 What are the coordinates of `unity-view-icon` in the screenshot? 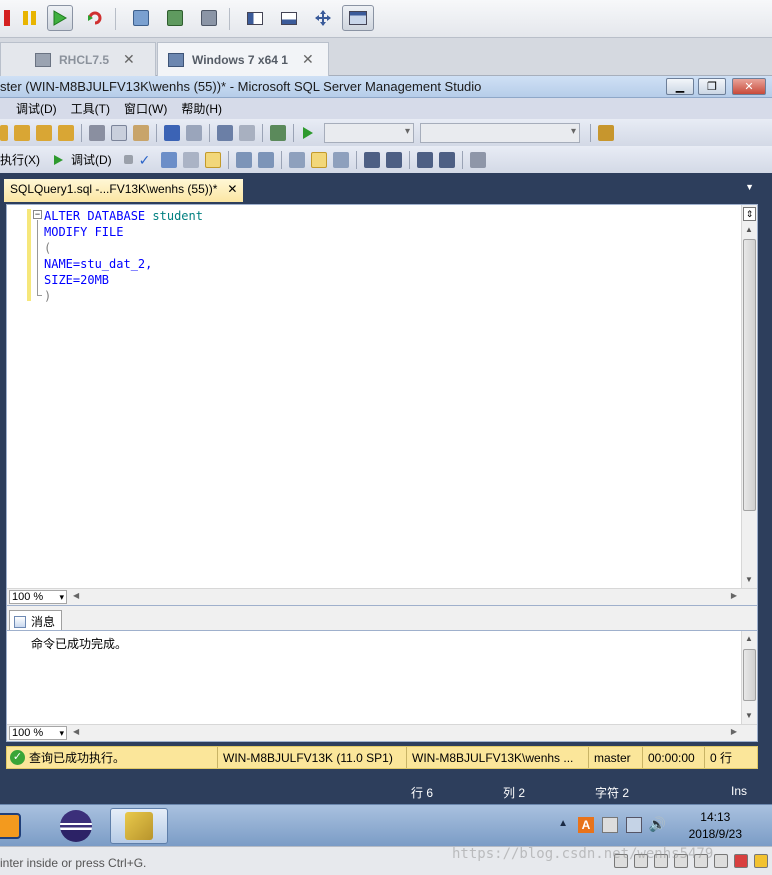 It's located at (358, 18).